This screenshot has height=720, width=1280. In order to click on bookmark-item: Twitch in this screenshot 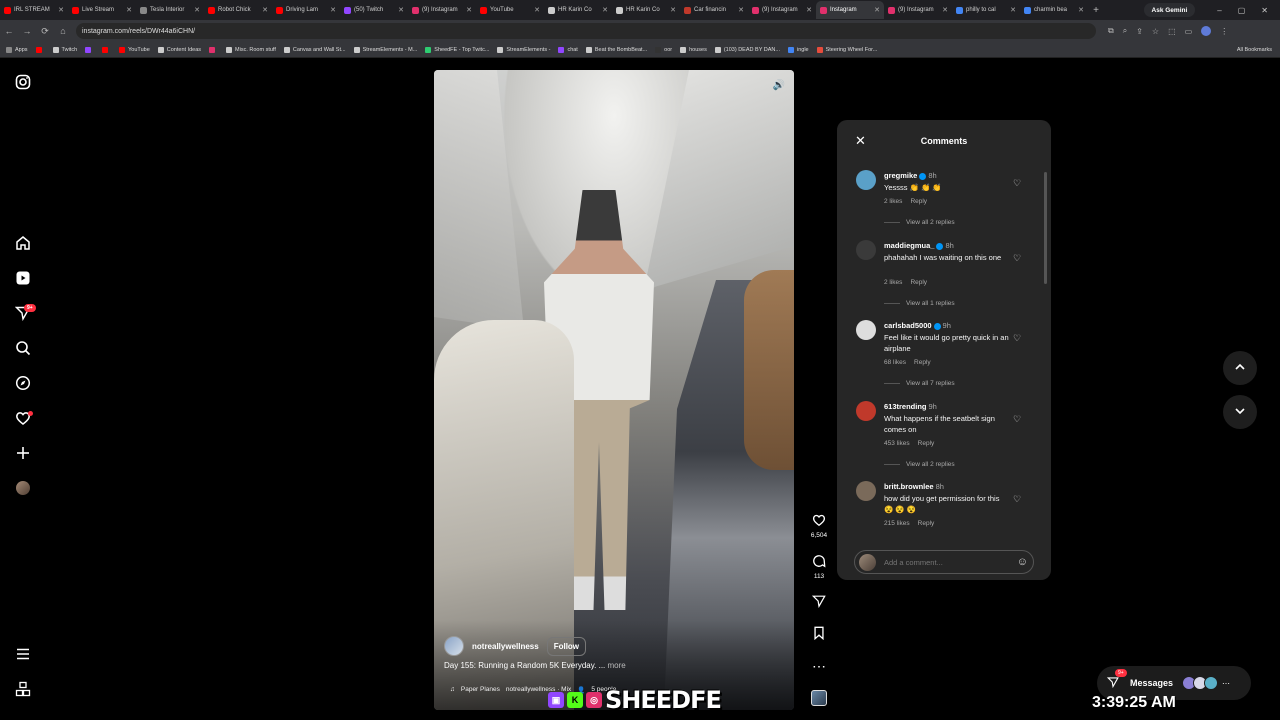, I will do `click(64, 49)`.